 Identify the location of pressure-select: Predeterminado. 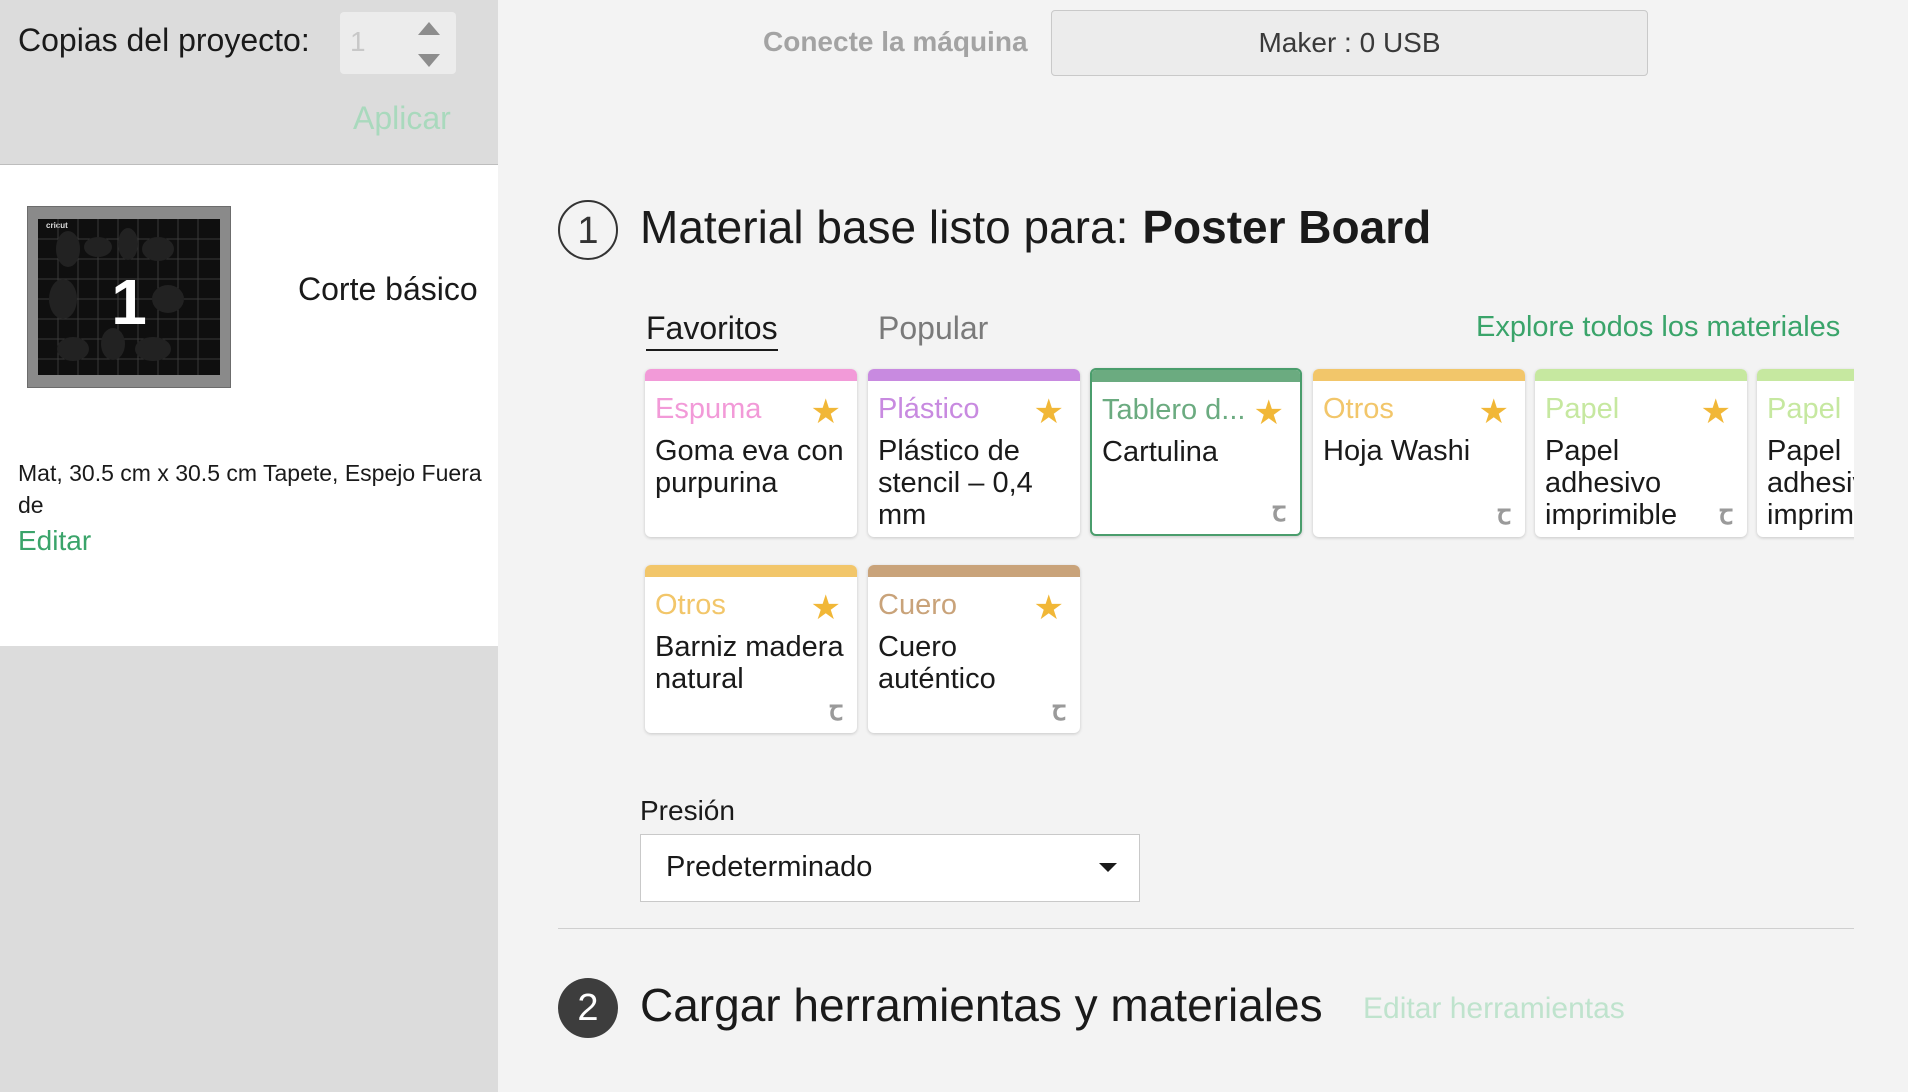
(890, 868).